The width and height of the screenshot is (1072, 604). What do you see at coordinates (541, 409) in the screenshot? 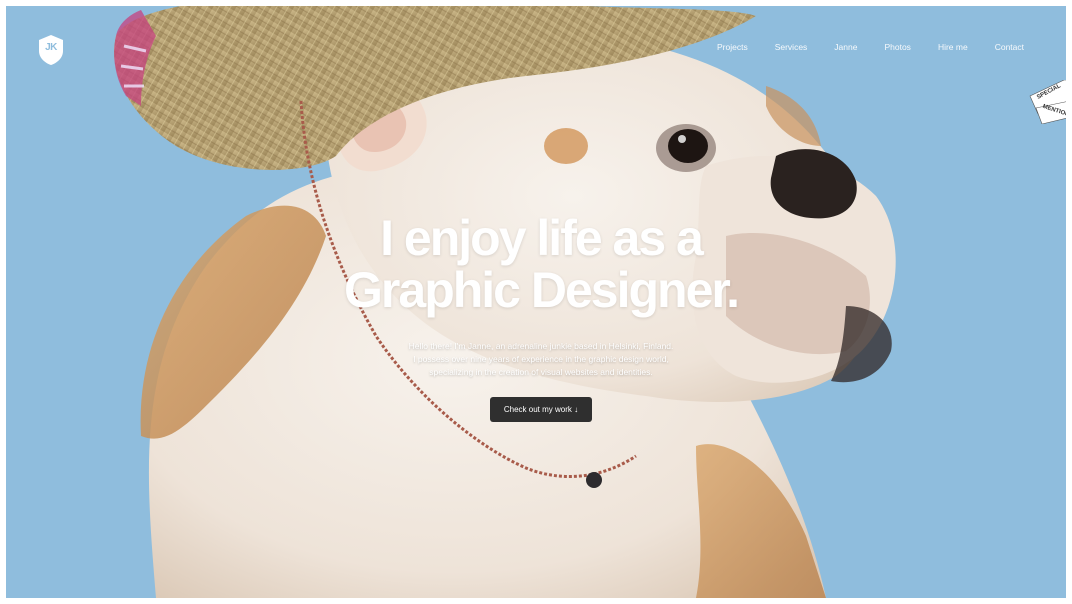
I see `check-out-work-button: Check out my work ↓` at bounding box center [541, 409].